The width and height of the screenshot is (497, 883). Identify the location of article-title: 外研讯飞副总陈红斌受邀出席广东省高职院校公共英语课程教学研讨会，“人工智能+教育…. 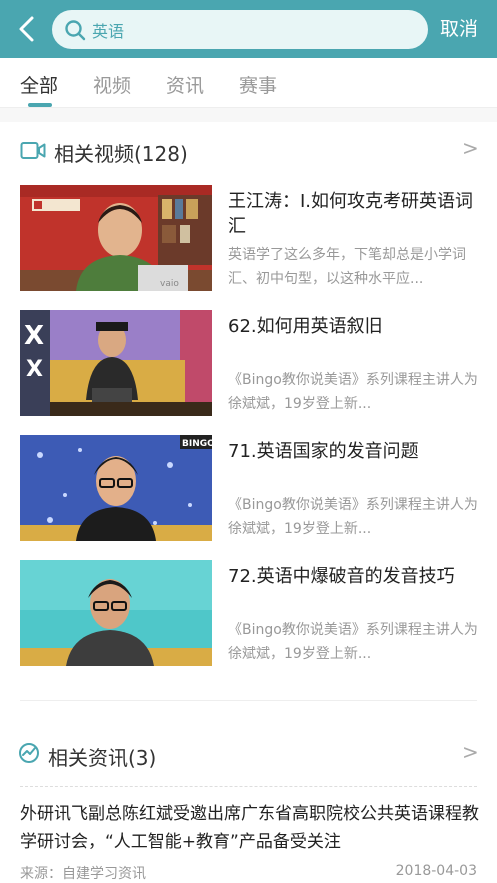
(250, 828).